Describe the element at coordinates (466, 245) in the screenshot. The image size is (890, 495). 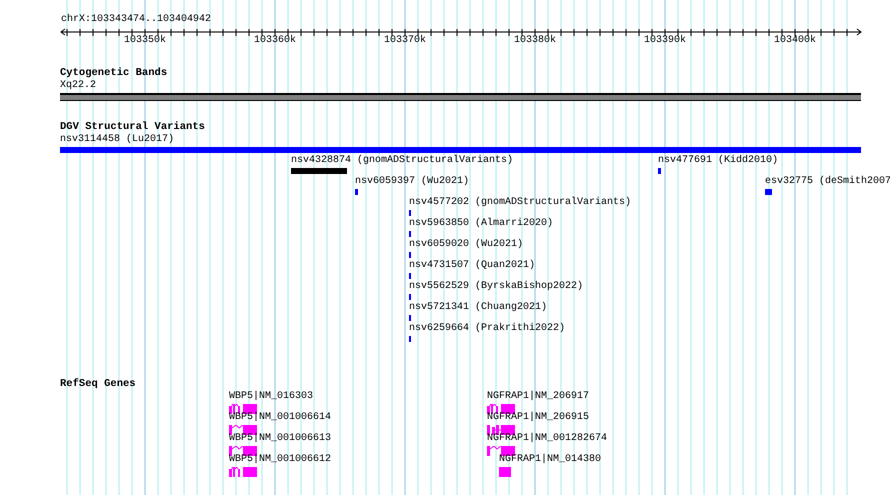
I see `variant-label: nsv6059020 (Wu2021)` at that location.